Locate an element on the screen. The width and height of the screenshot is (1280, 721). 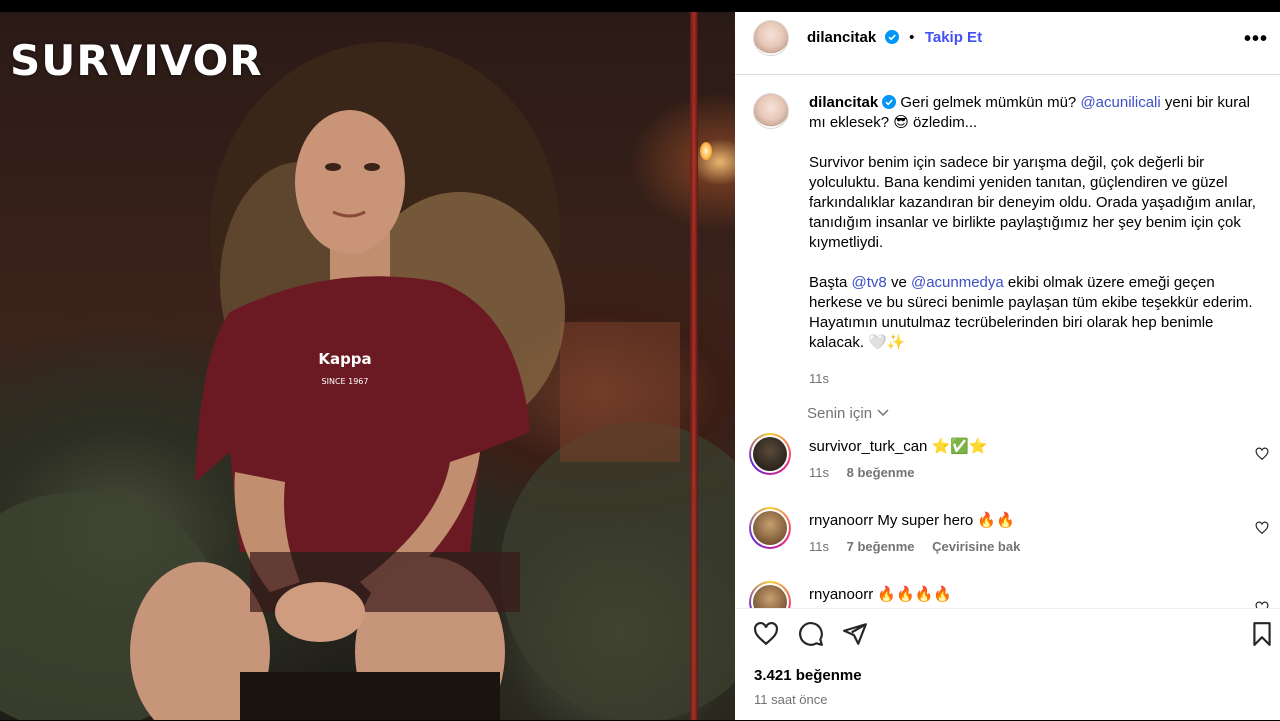
top-black-bar is located at coordinates (640, 6).